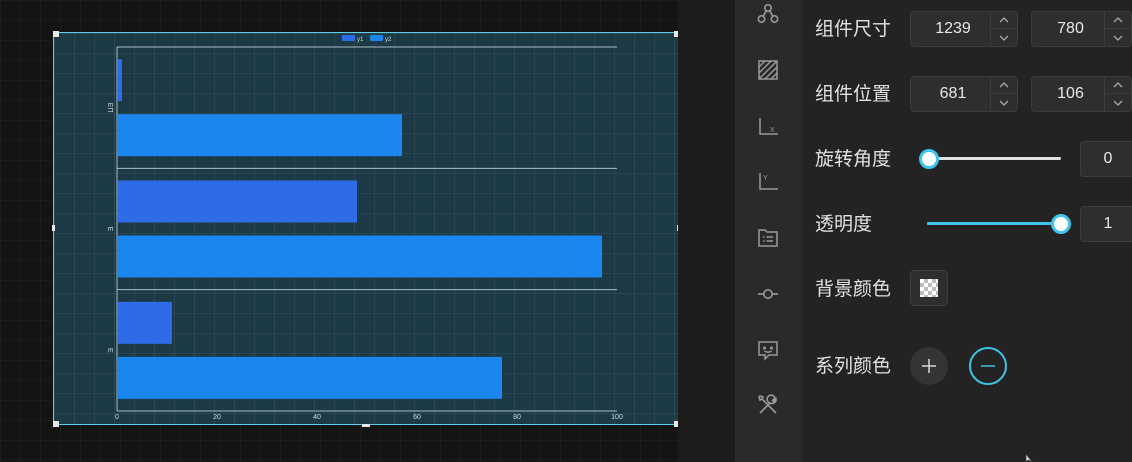 This screenshot has height=462, width=1132. Describe the element at coordinates (853, 366) in the screenshot. I see `series-colors-label: 系列颜色` at that location.